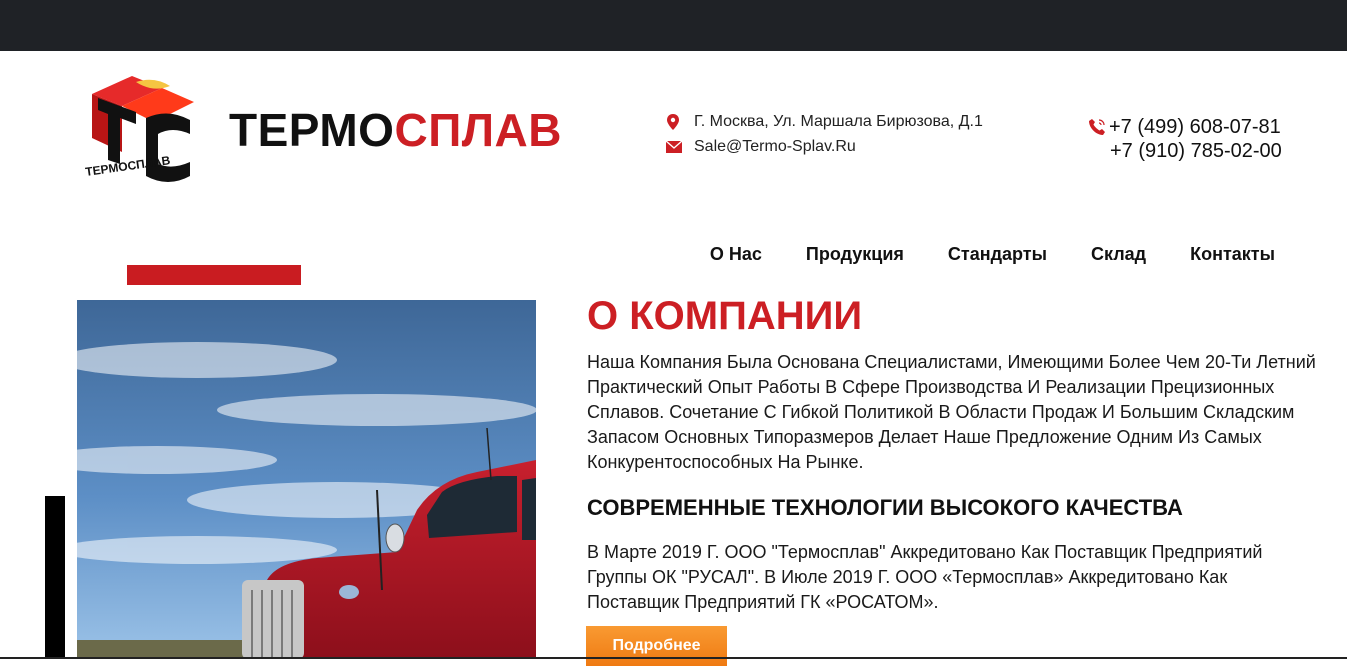 Image resolution: width=1347 pixels, height=666 pixels. What do you see at coordinates (775, 147) in the screenshot?
I see `email-link: Sale@Termo-Splav.Ru` at bounding box center [775, 147].